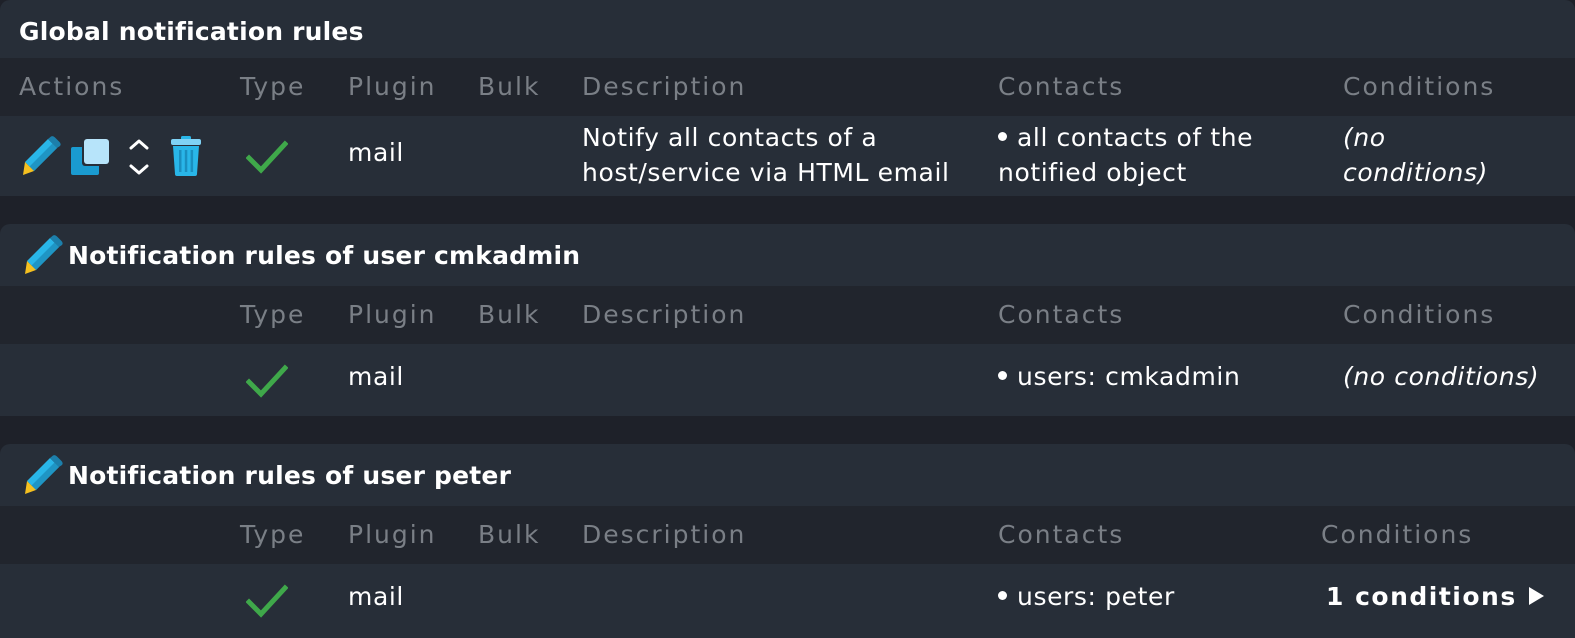 This screenshot has height=638, width=1575. Describe the element at coordinates (91, 159) in the screenshot. I see `clone-icon` at that location.